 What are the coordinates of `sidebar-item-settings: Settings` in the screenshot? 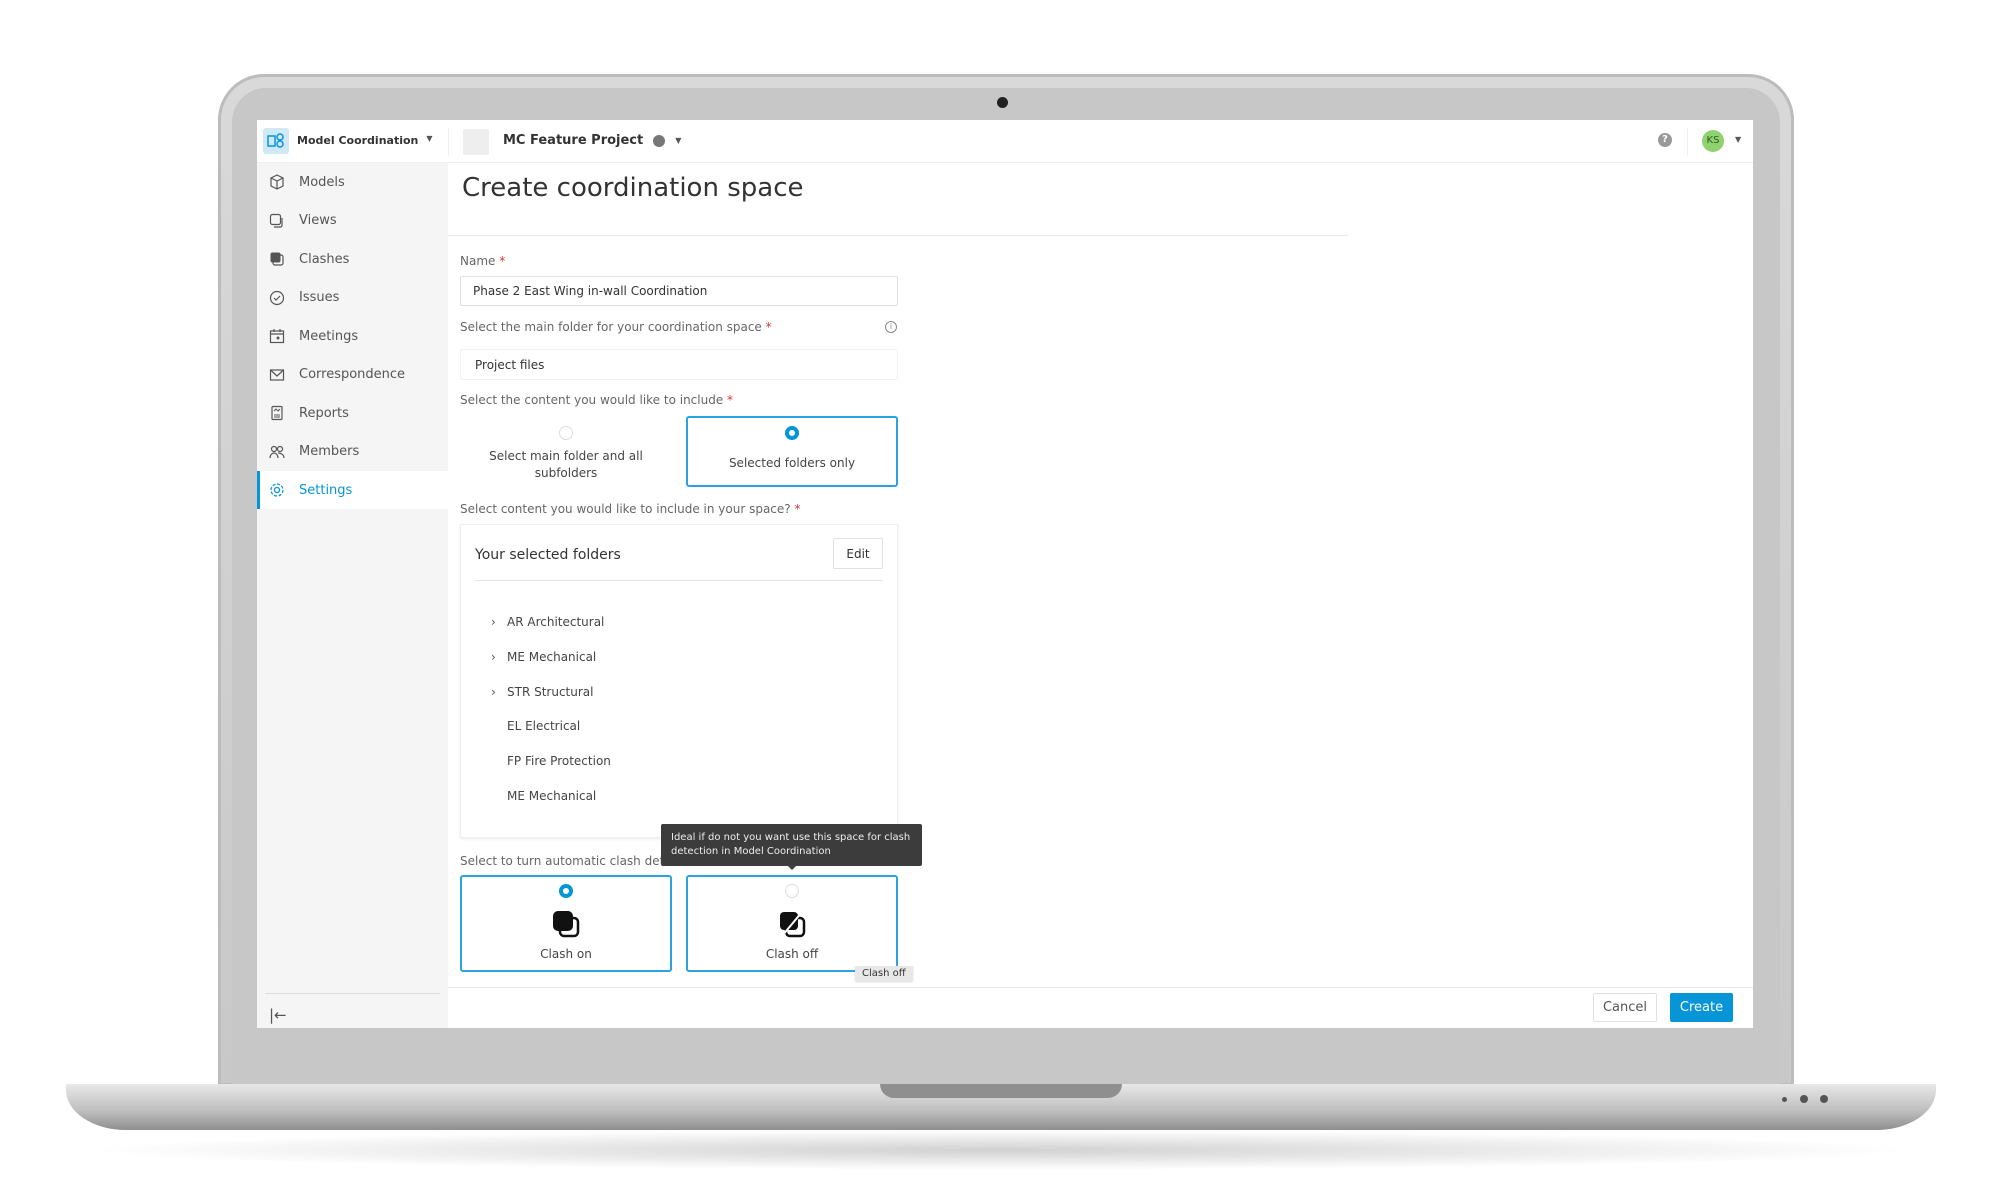 It's located at (352, 490).